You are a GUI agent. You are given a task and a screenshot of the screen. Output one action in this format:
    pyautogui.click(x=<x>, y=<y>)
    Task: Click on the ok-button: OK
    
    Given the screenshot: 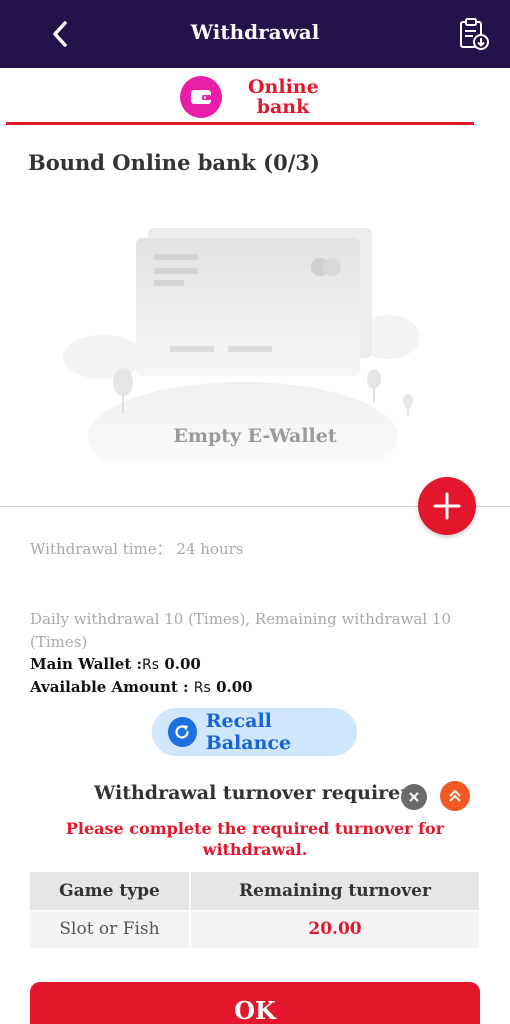 What is the action you would take?
    pyautogui.click(x=255, y=1003)
    